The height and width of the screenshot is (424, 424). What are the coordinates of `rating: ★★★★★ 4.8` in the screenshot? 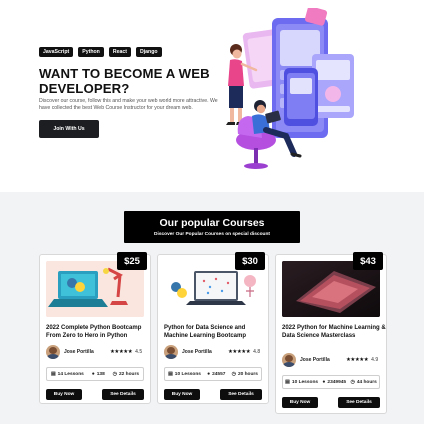 It's located at (244, 352).